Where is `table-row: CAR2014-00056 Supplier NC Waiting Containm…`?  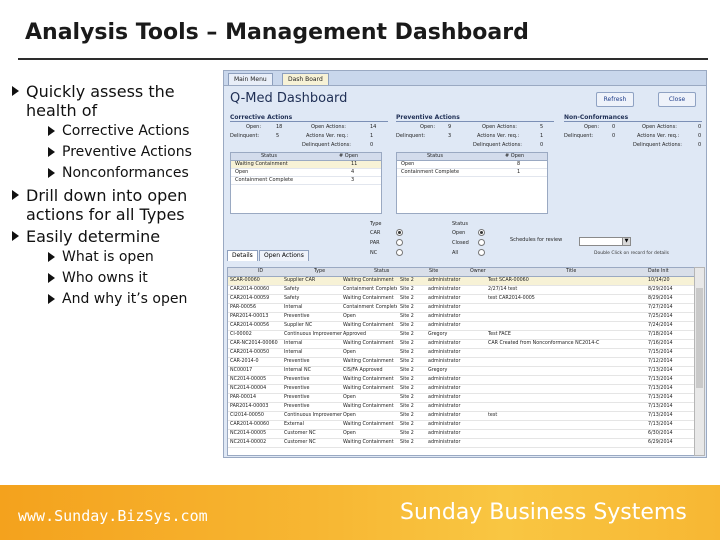
table-row: CAR2014-00056 Supplier NC Waiting Containm… is located at coordinates (461, 326).